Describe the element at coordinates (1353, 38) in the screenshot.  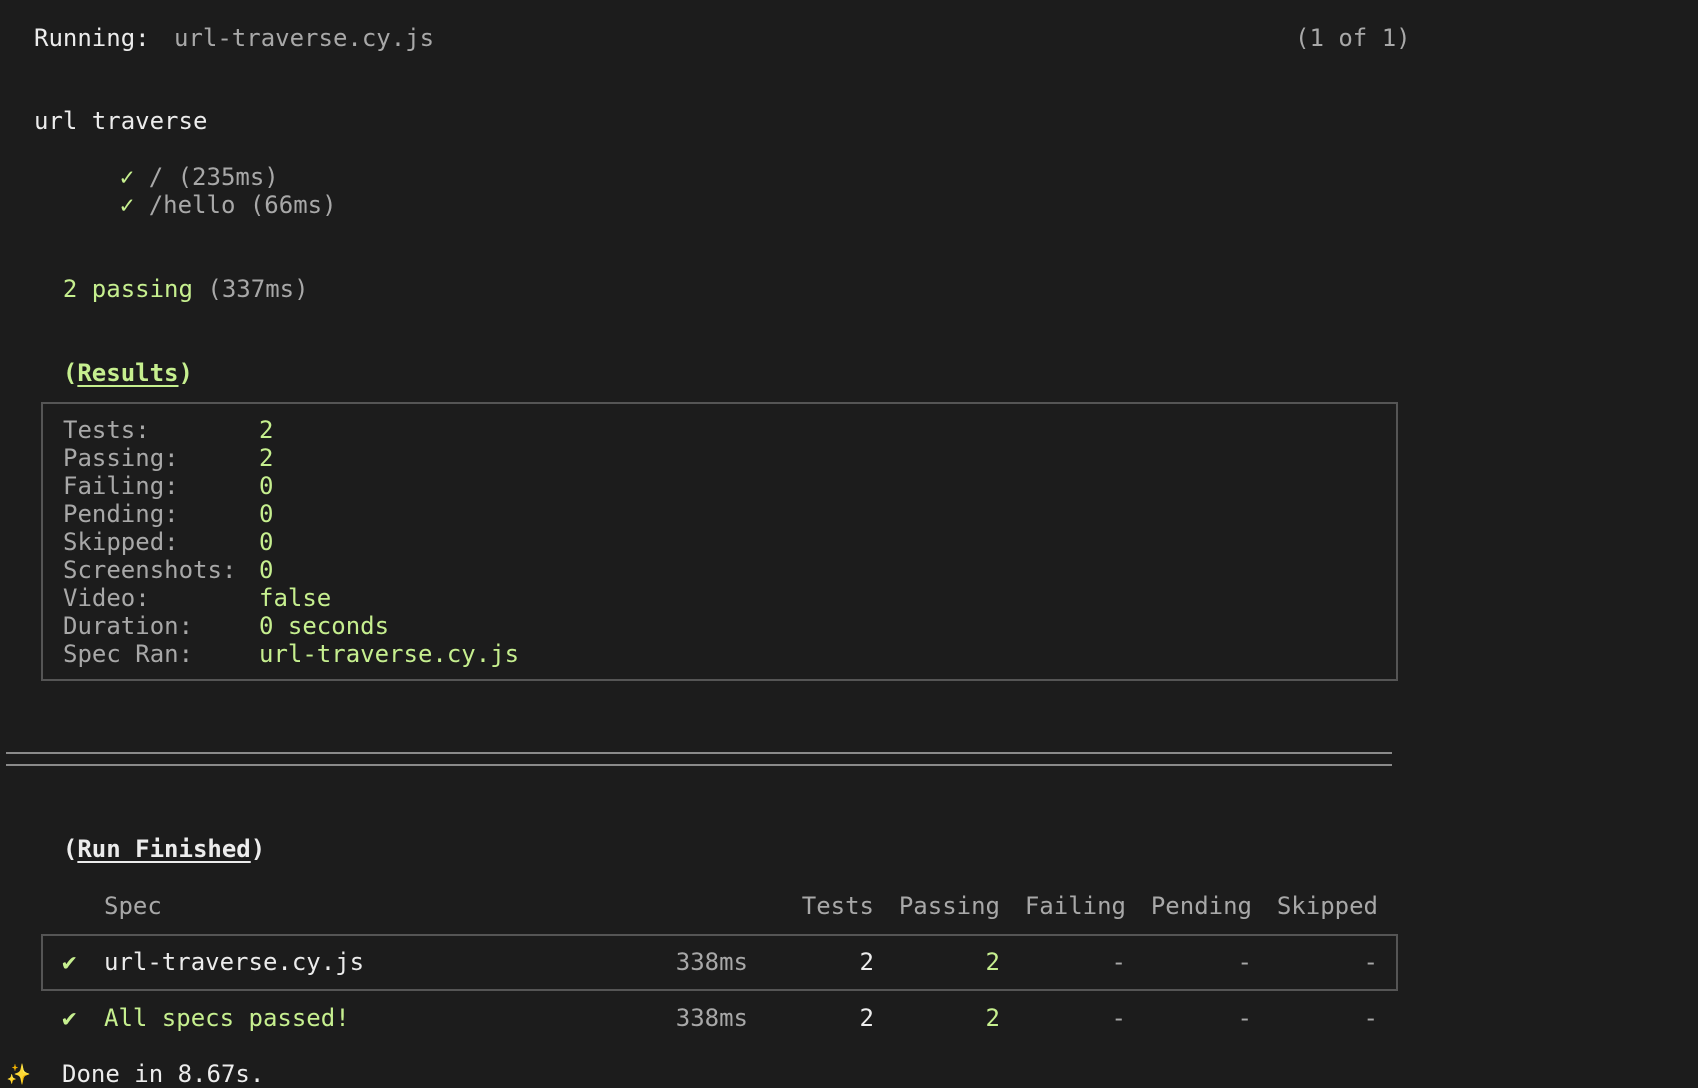
I see `spec-counter: (1 of 1)` at that location.